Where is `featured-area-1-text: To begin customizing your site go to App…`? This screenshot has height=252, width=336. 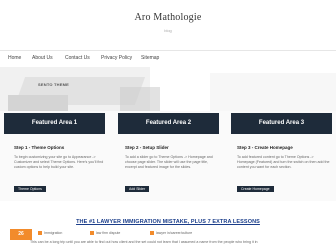 featured-area-1-text: To begin customizing your site go to App… is located at coordinates (59, 162).